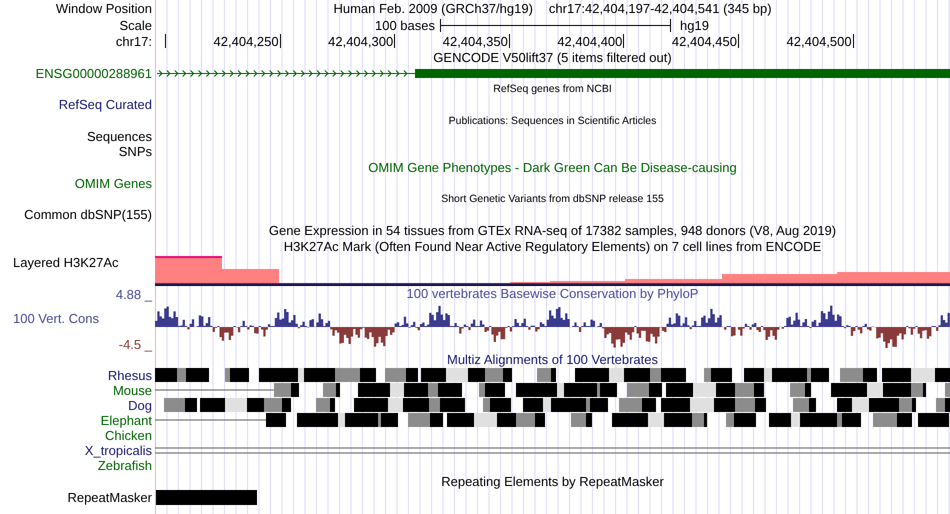 This screenshot has width=950, height=514. Describe the element at coordinates (104, 8) in the screenshot. I see `row-label: Window Position` at that location.